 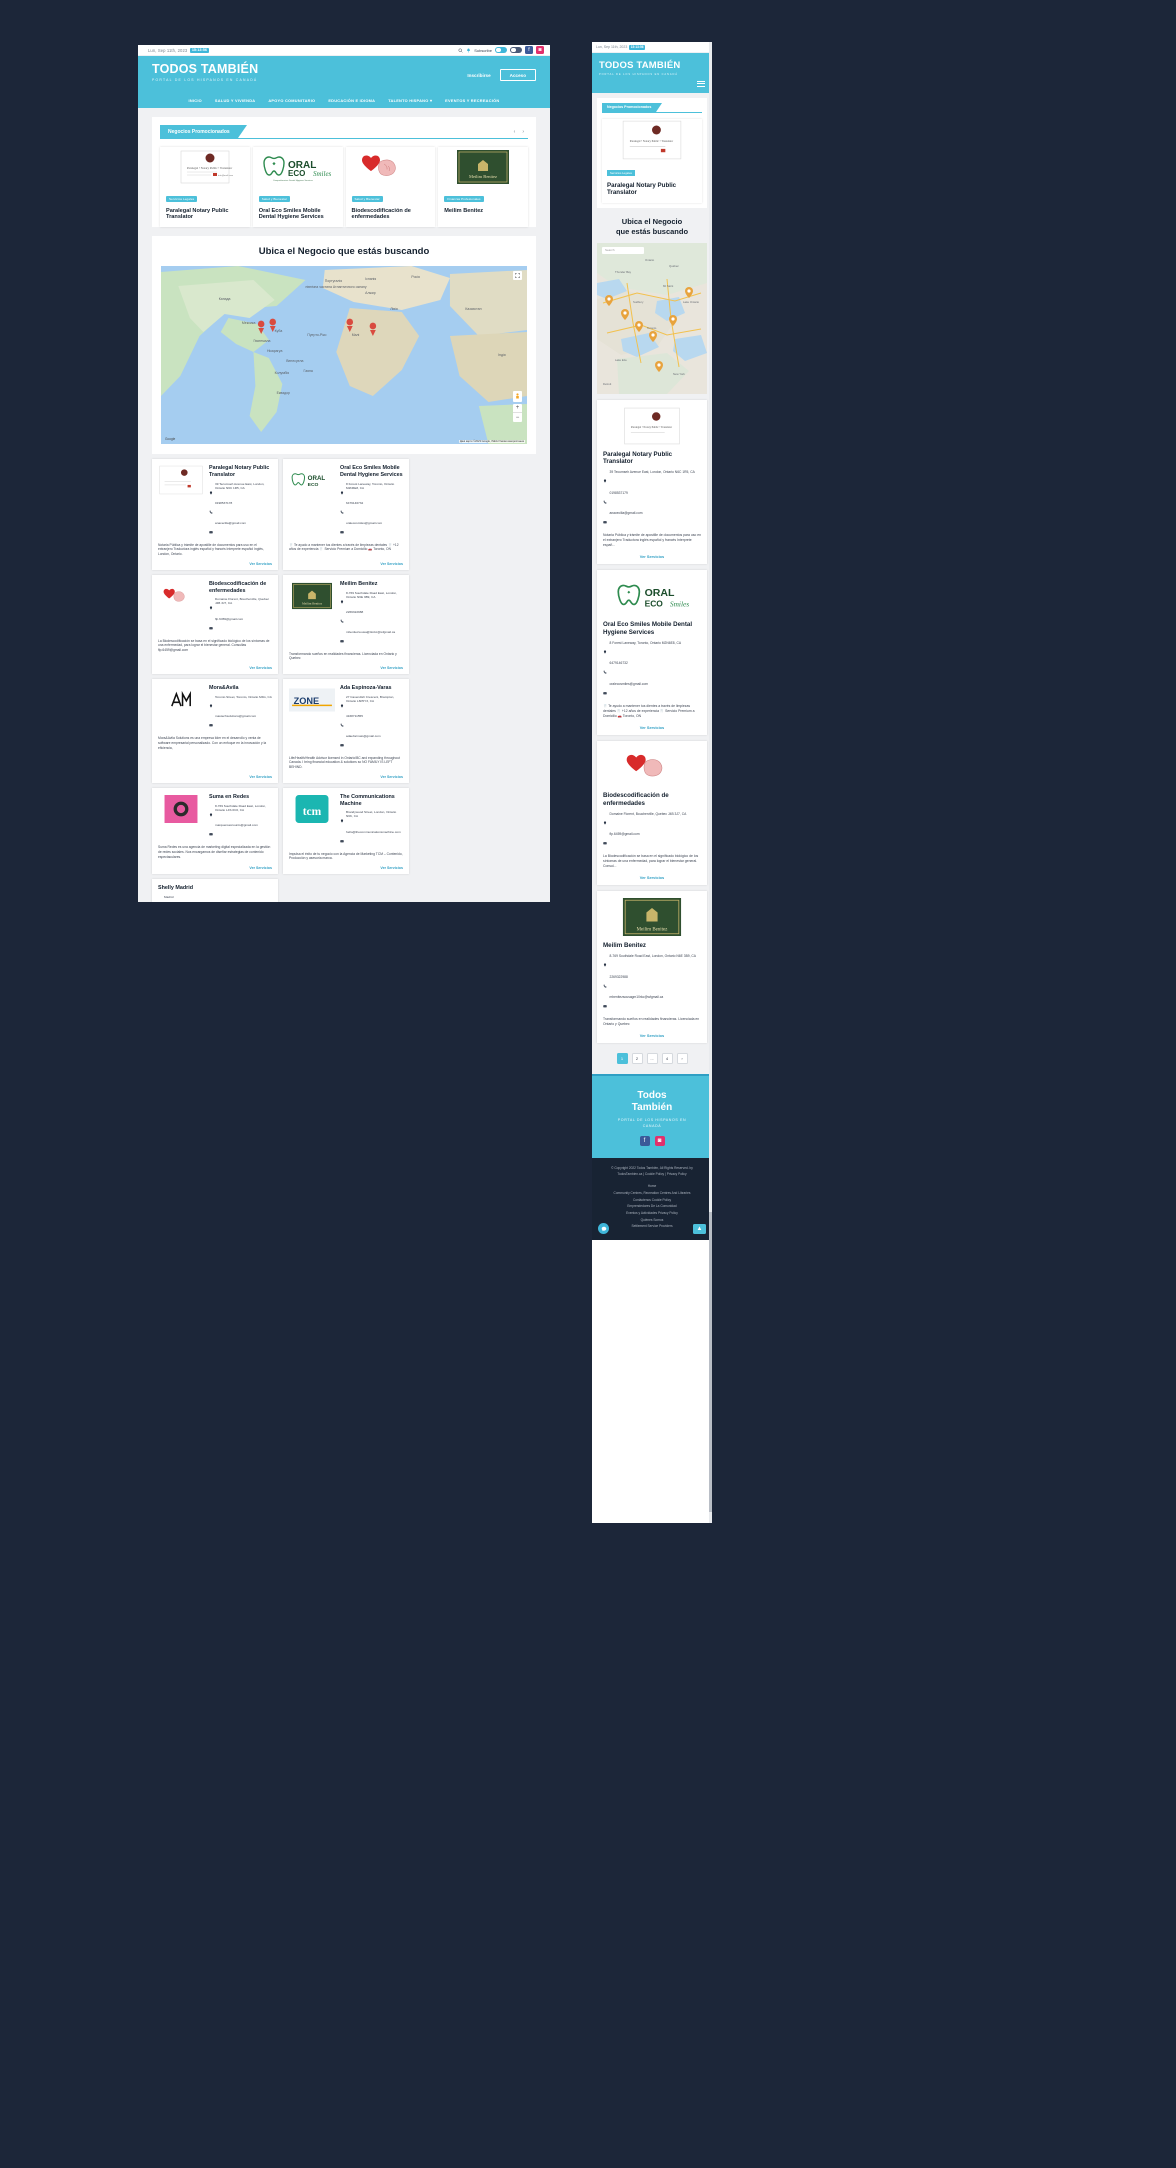 What do you see at coordinates (652, 1226) in the screenshot?
I see `footer-link-settlement: Settlement Service Providers` at bounding box center [652, 1226].